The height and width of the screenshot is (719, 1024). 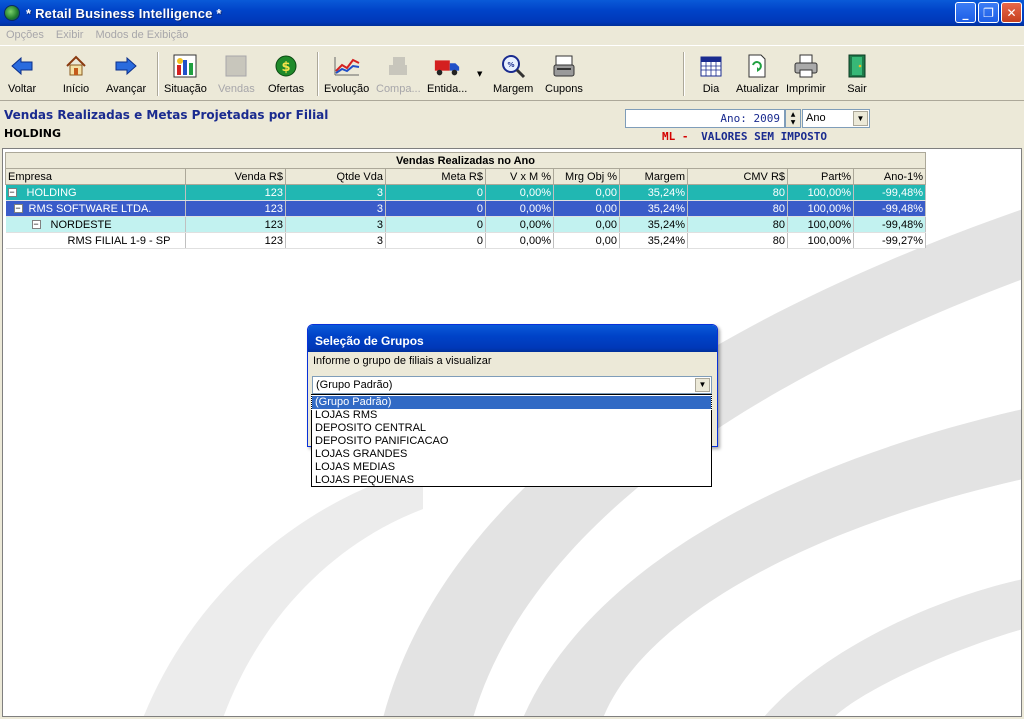 I want to click on row-vxm: 0,00%, so click(x=519, y=208).